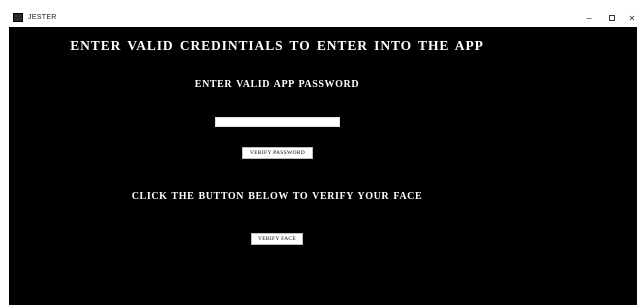  I want to click on close-icon: ✕, so click(632, 18).